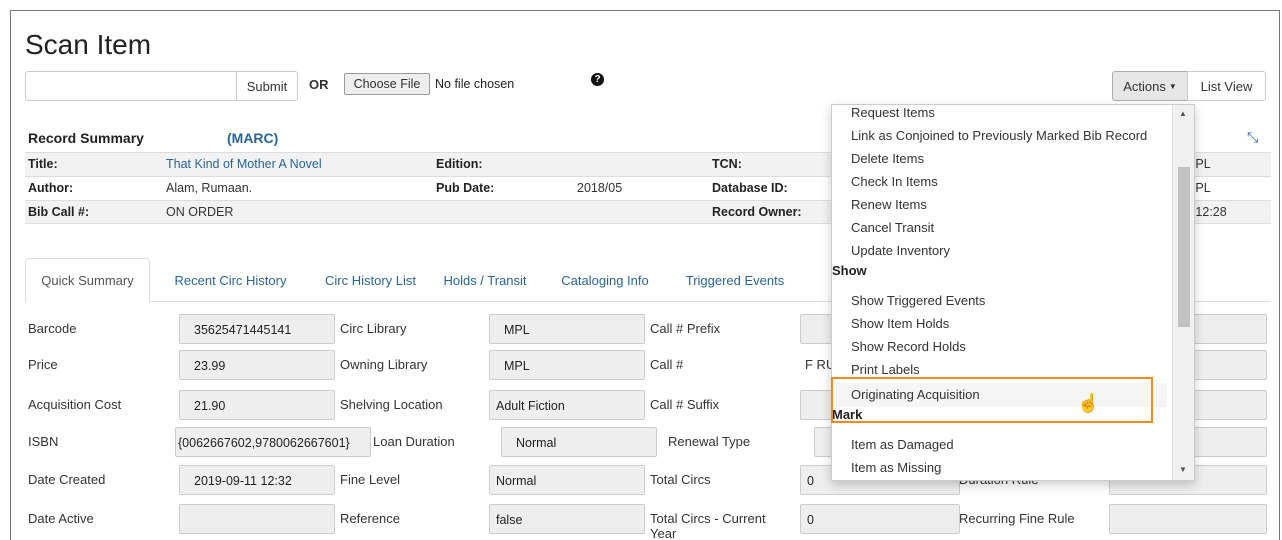 This screenshot has width=1282, height=540. Describe the element at coordinates (567, 480) in the screenshot. I see `fine-level-value: Normal` at that location.